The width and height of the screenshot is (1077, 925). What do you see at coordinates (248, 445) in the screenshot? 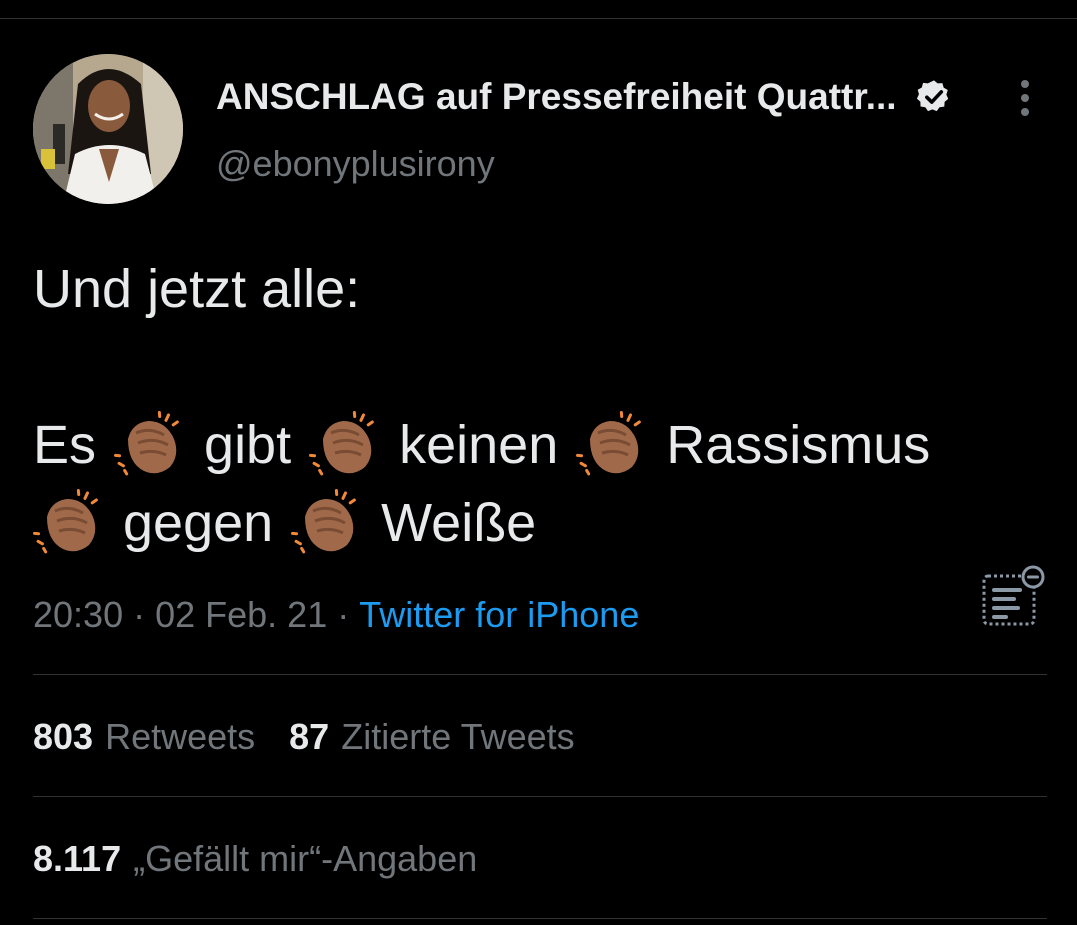
I see `tweet-word: gibt` at bounding box center [248, 445].